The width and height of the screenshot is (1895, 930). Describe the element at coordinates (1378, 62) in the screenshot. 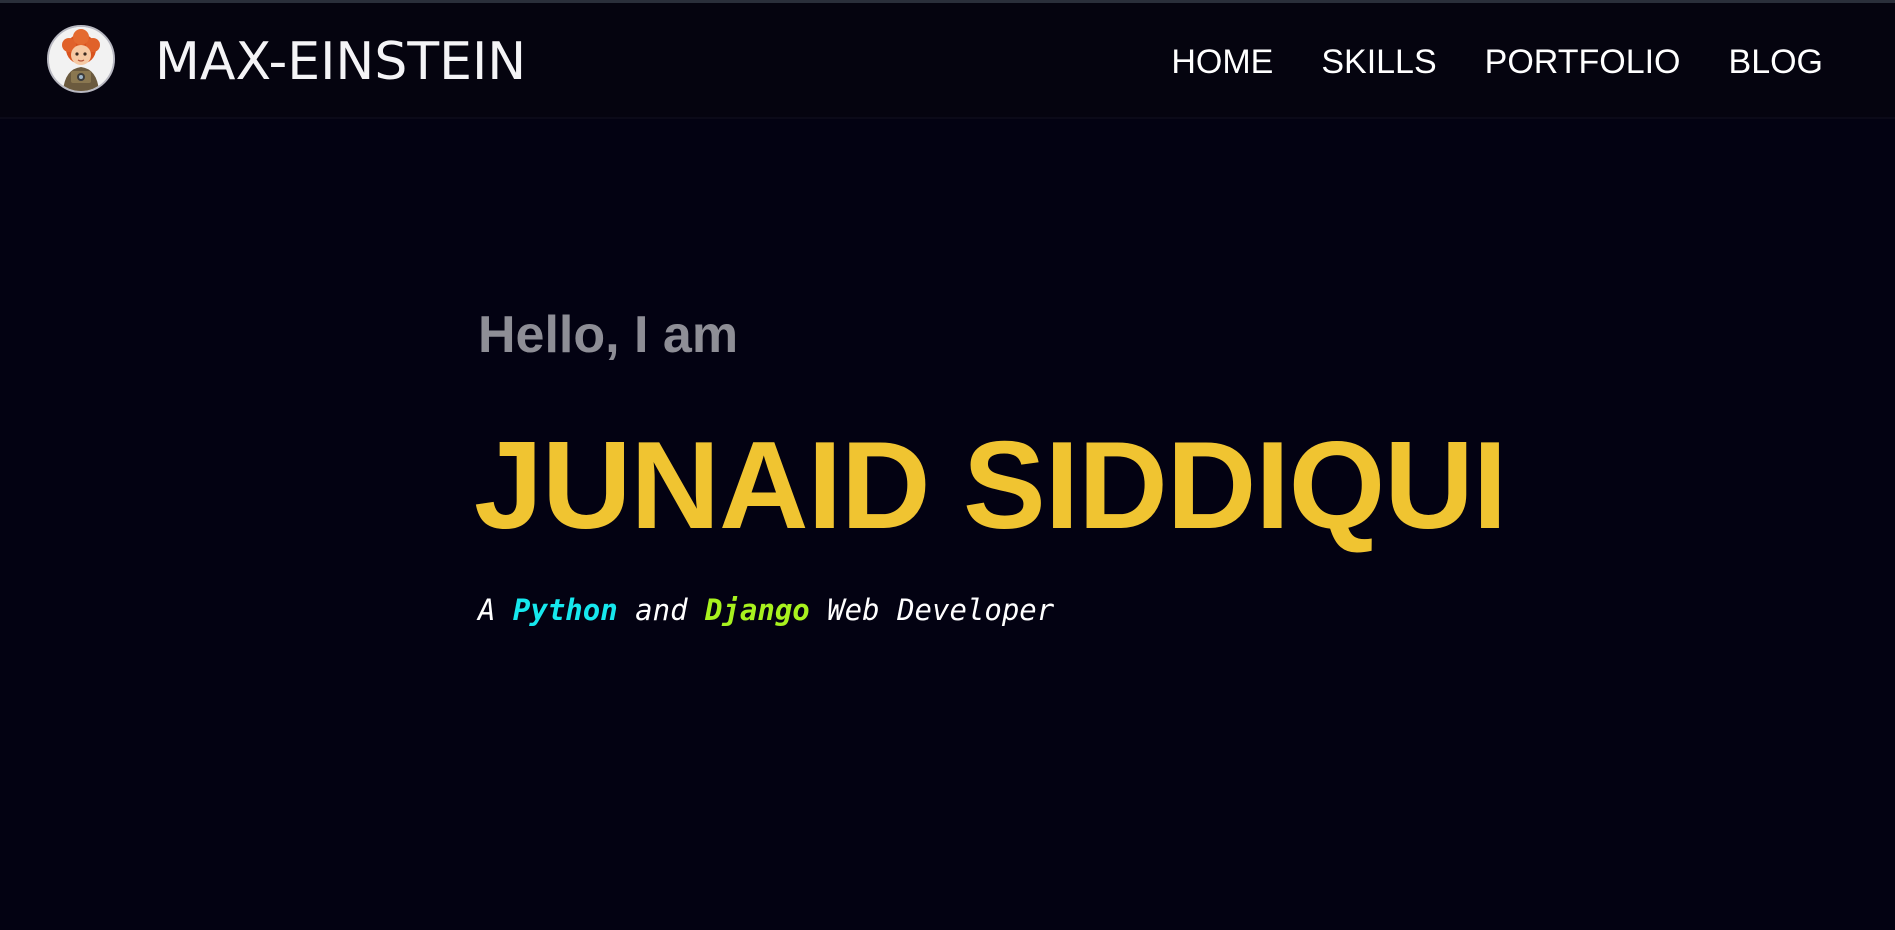

I see `nav-skills-link: SKILLS` at that location.